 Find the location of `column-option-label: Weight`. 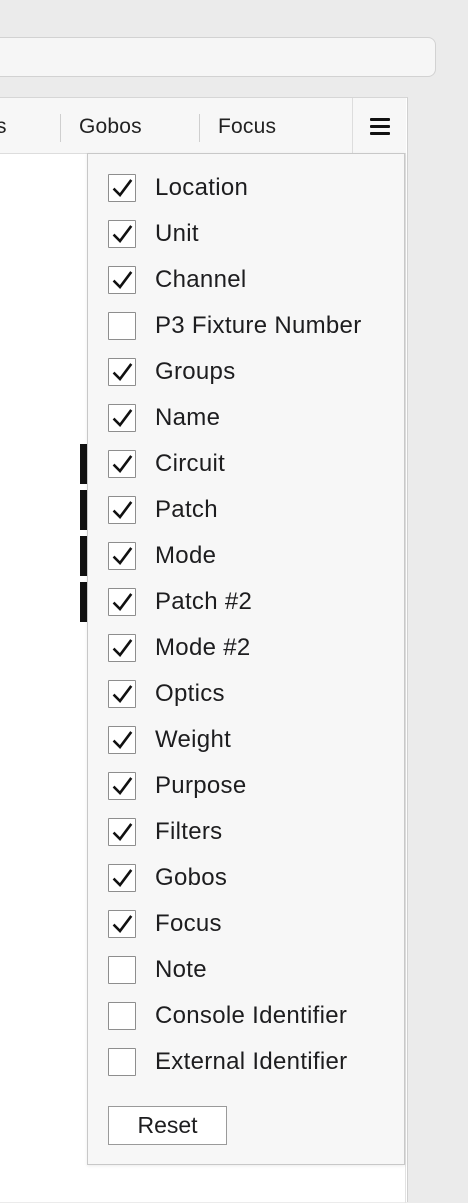

column-option-label: Weight is located at coordinates (193, 739).